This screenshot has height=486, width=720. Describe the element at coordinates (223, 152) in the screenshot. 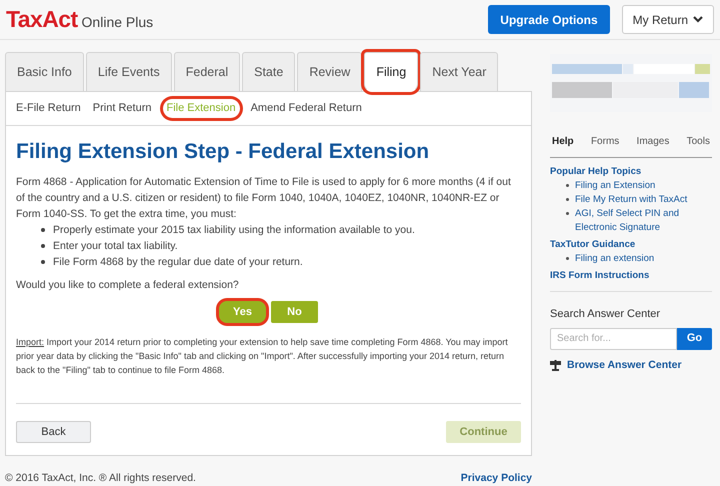

I see `page-title: Filing Extension Step - Federal Extension` at that location.